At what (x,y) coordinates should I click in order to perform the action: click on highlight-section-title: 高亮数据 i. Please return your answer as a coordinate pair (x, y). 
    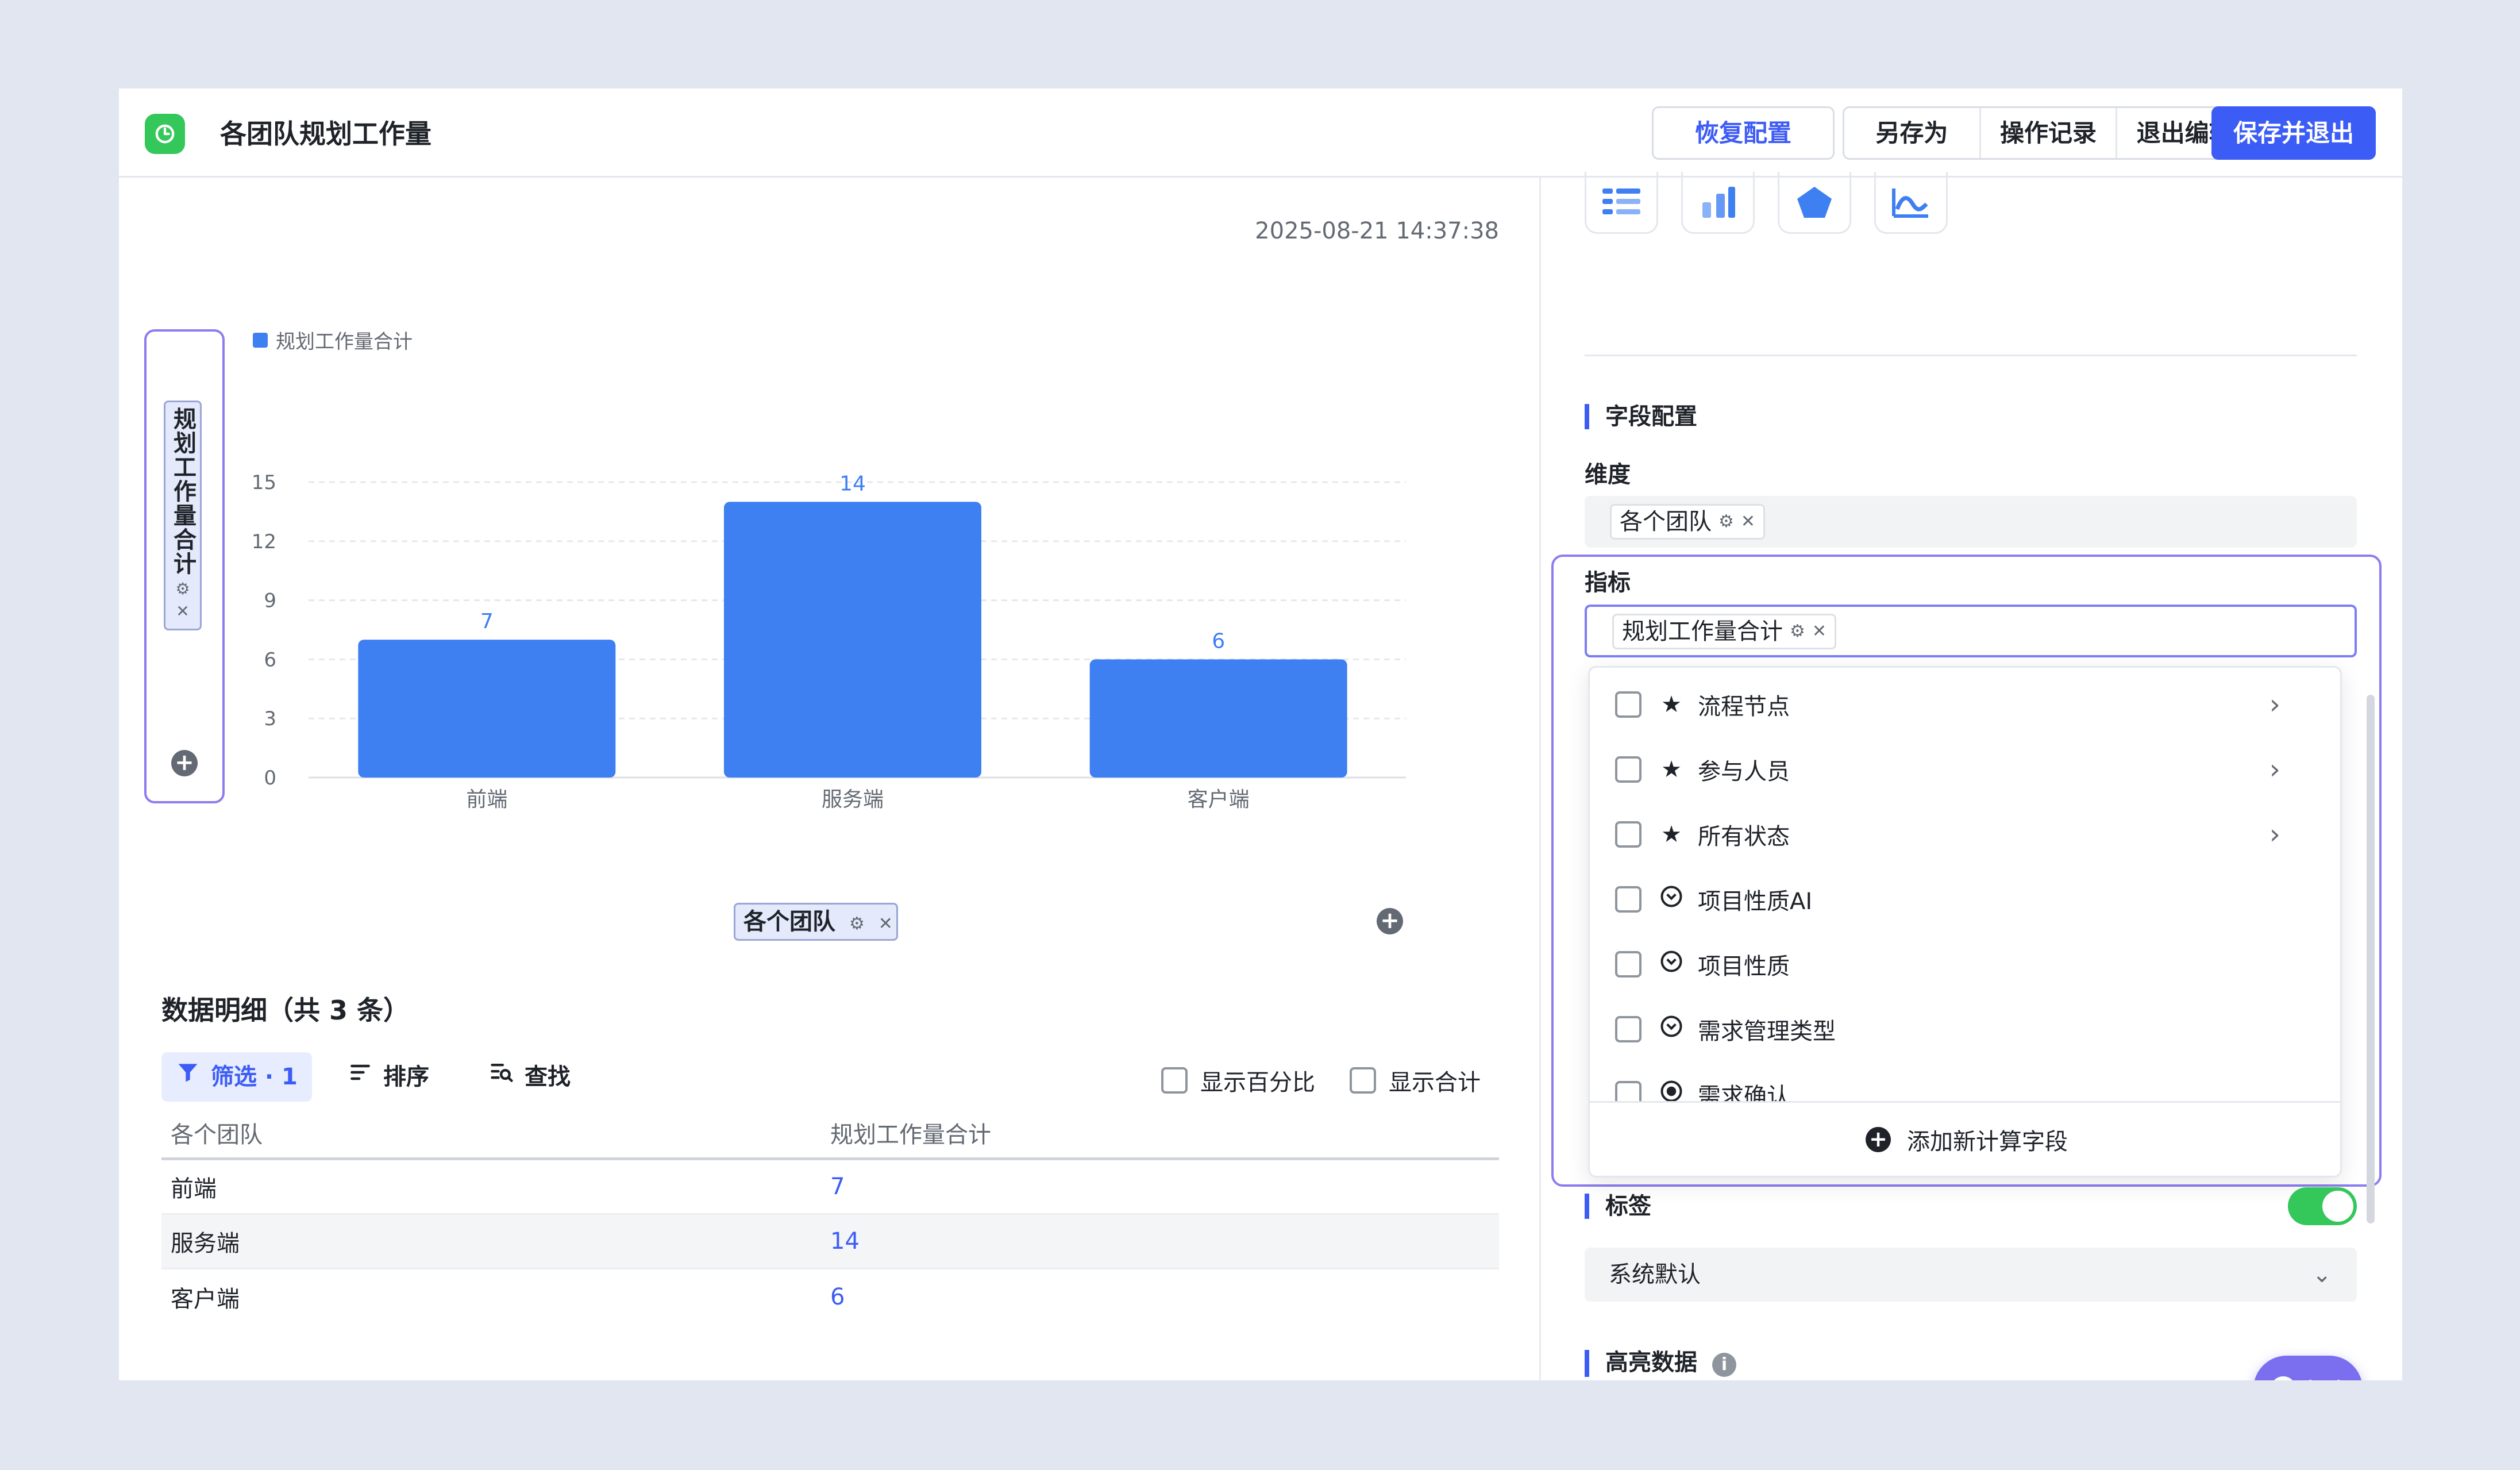
    Looking at the image, I should click on (1661, 1363).